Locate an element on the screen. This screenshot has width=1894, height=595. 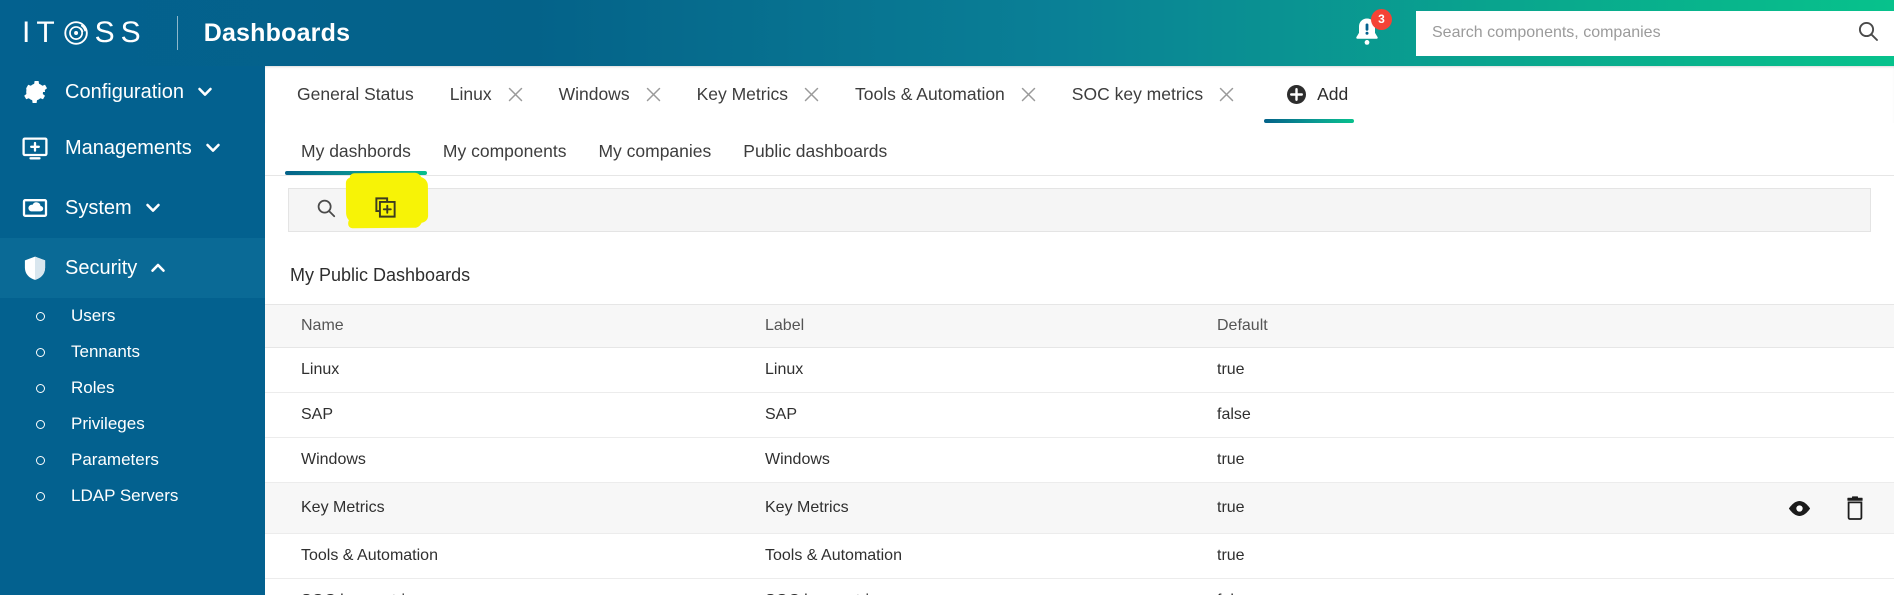
tab-general-status: General Status is located at coordinates (355, 94).